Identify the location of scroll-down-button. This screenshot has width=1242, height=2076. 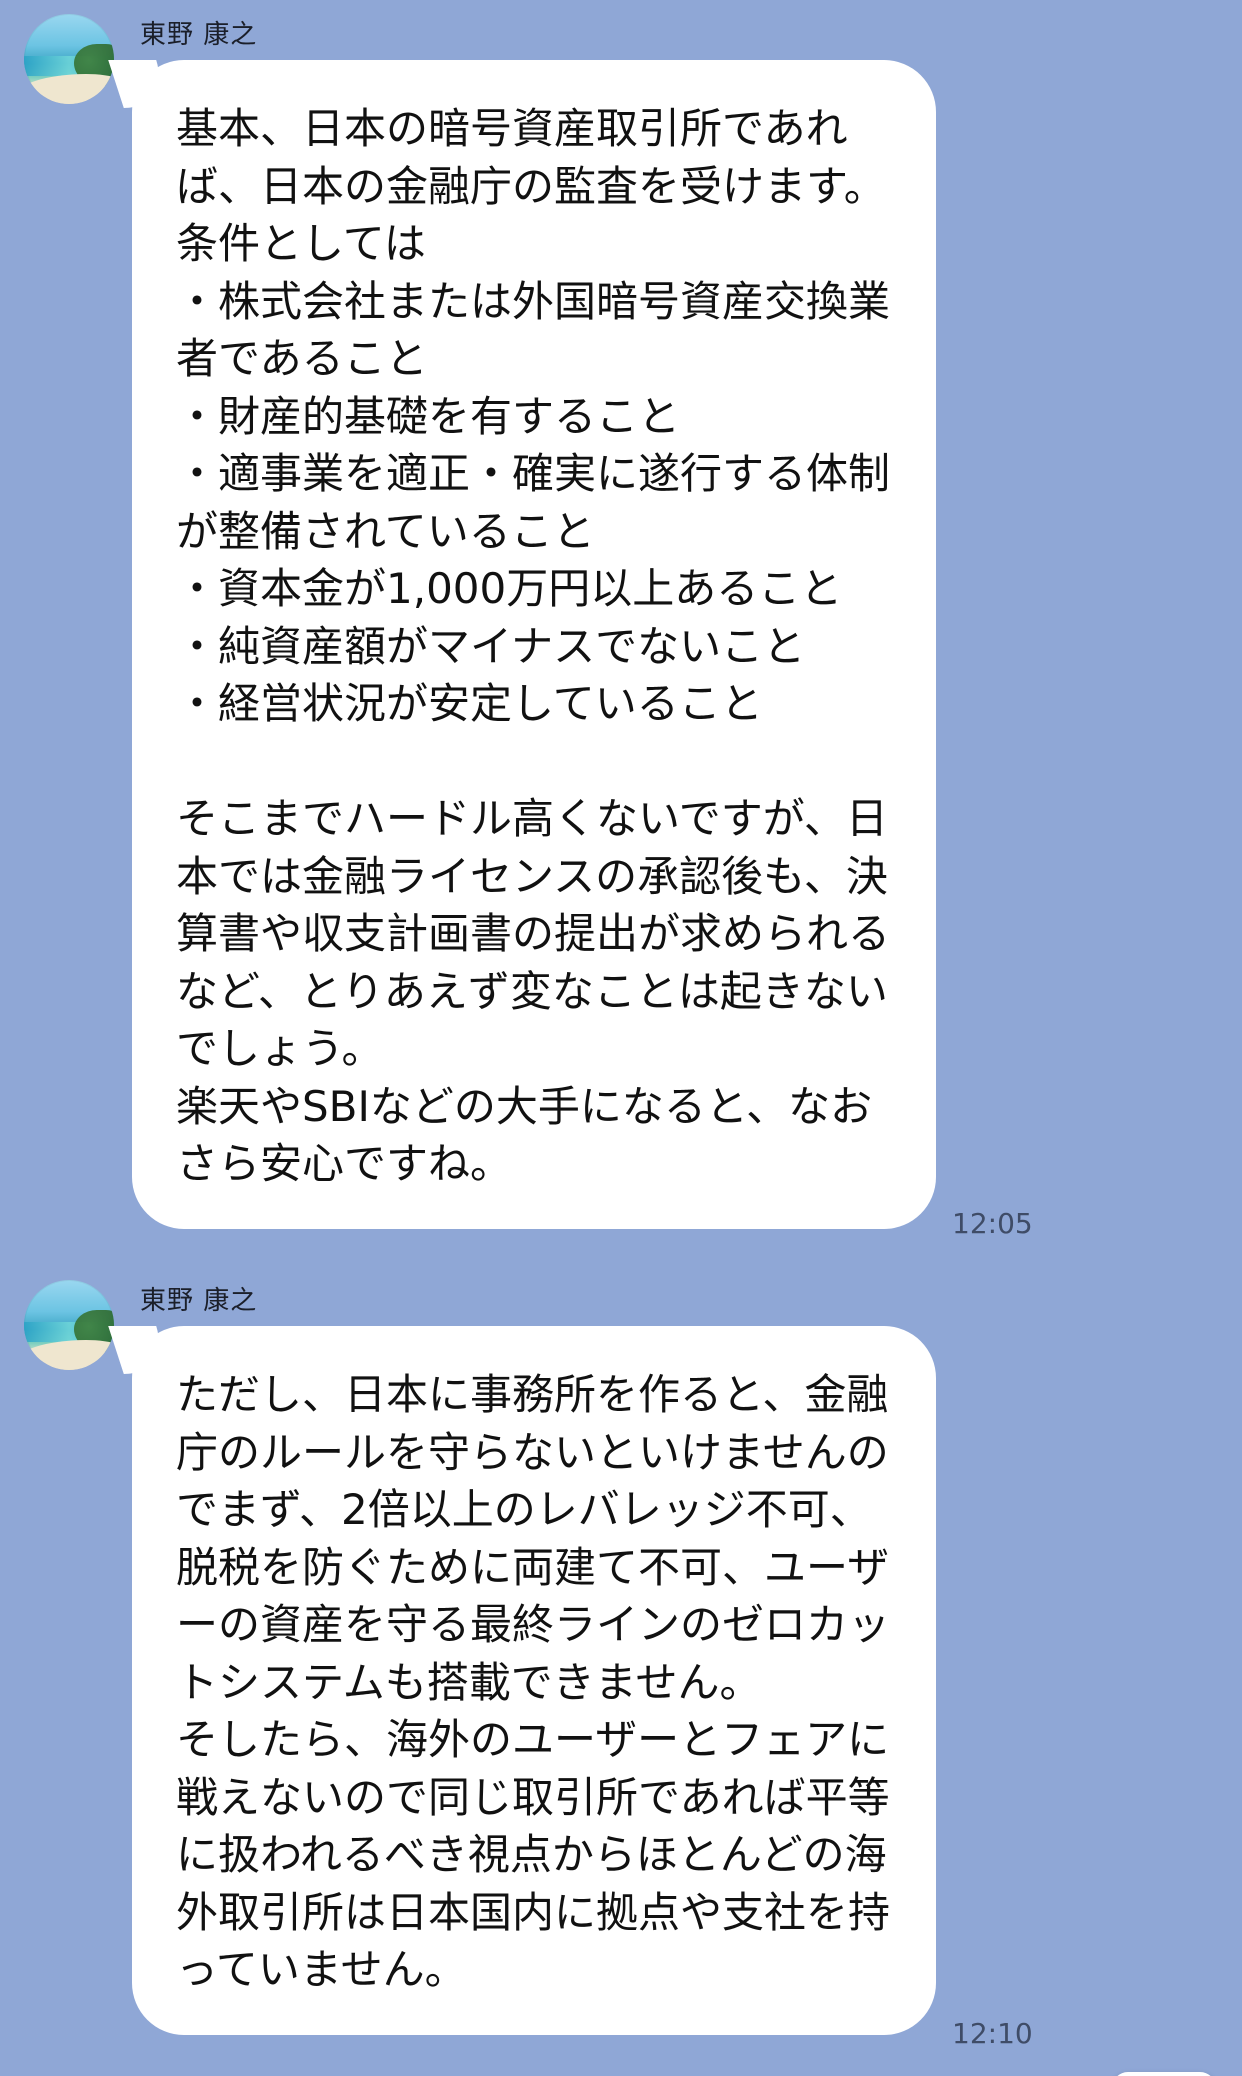
(1164, 2074).